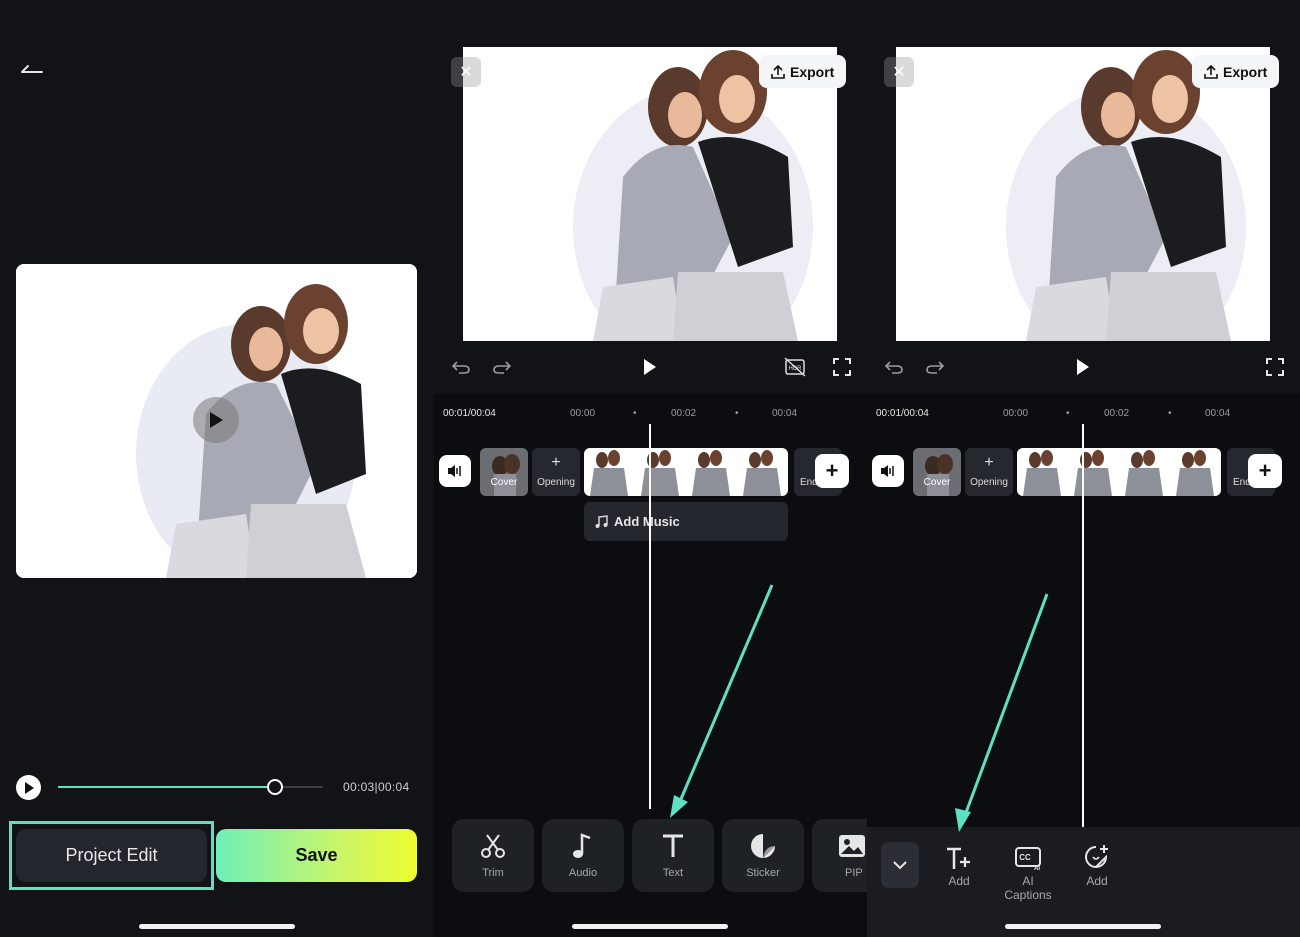 The image size is (1300, 937). I want to click on add-text-button: Add, so click(959, 865).